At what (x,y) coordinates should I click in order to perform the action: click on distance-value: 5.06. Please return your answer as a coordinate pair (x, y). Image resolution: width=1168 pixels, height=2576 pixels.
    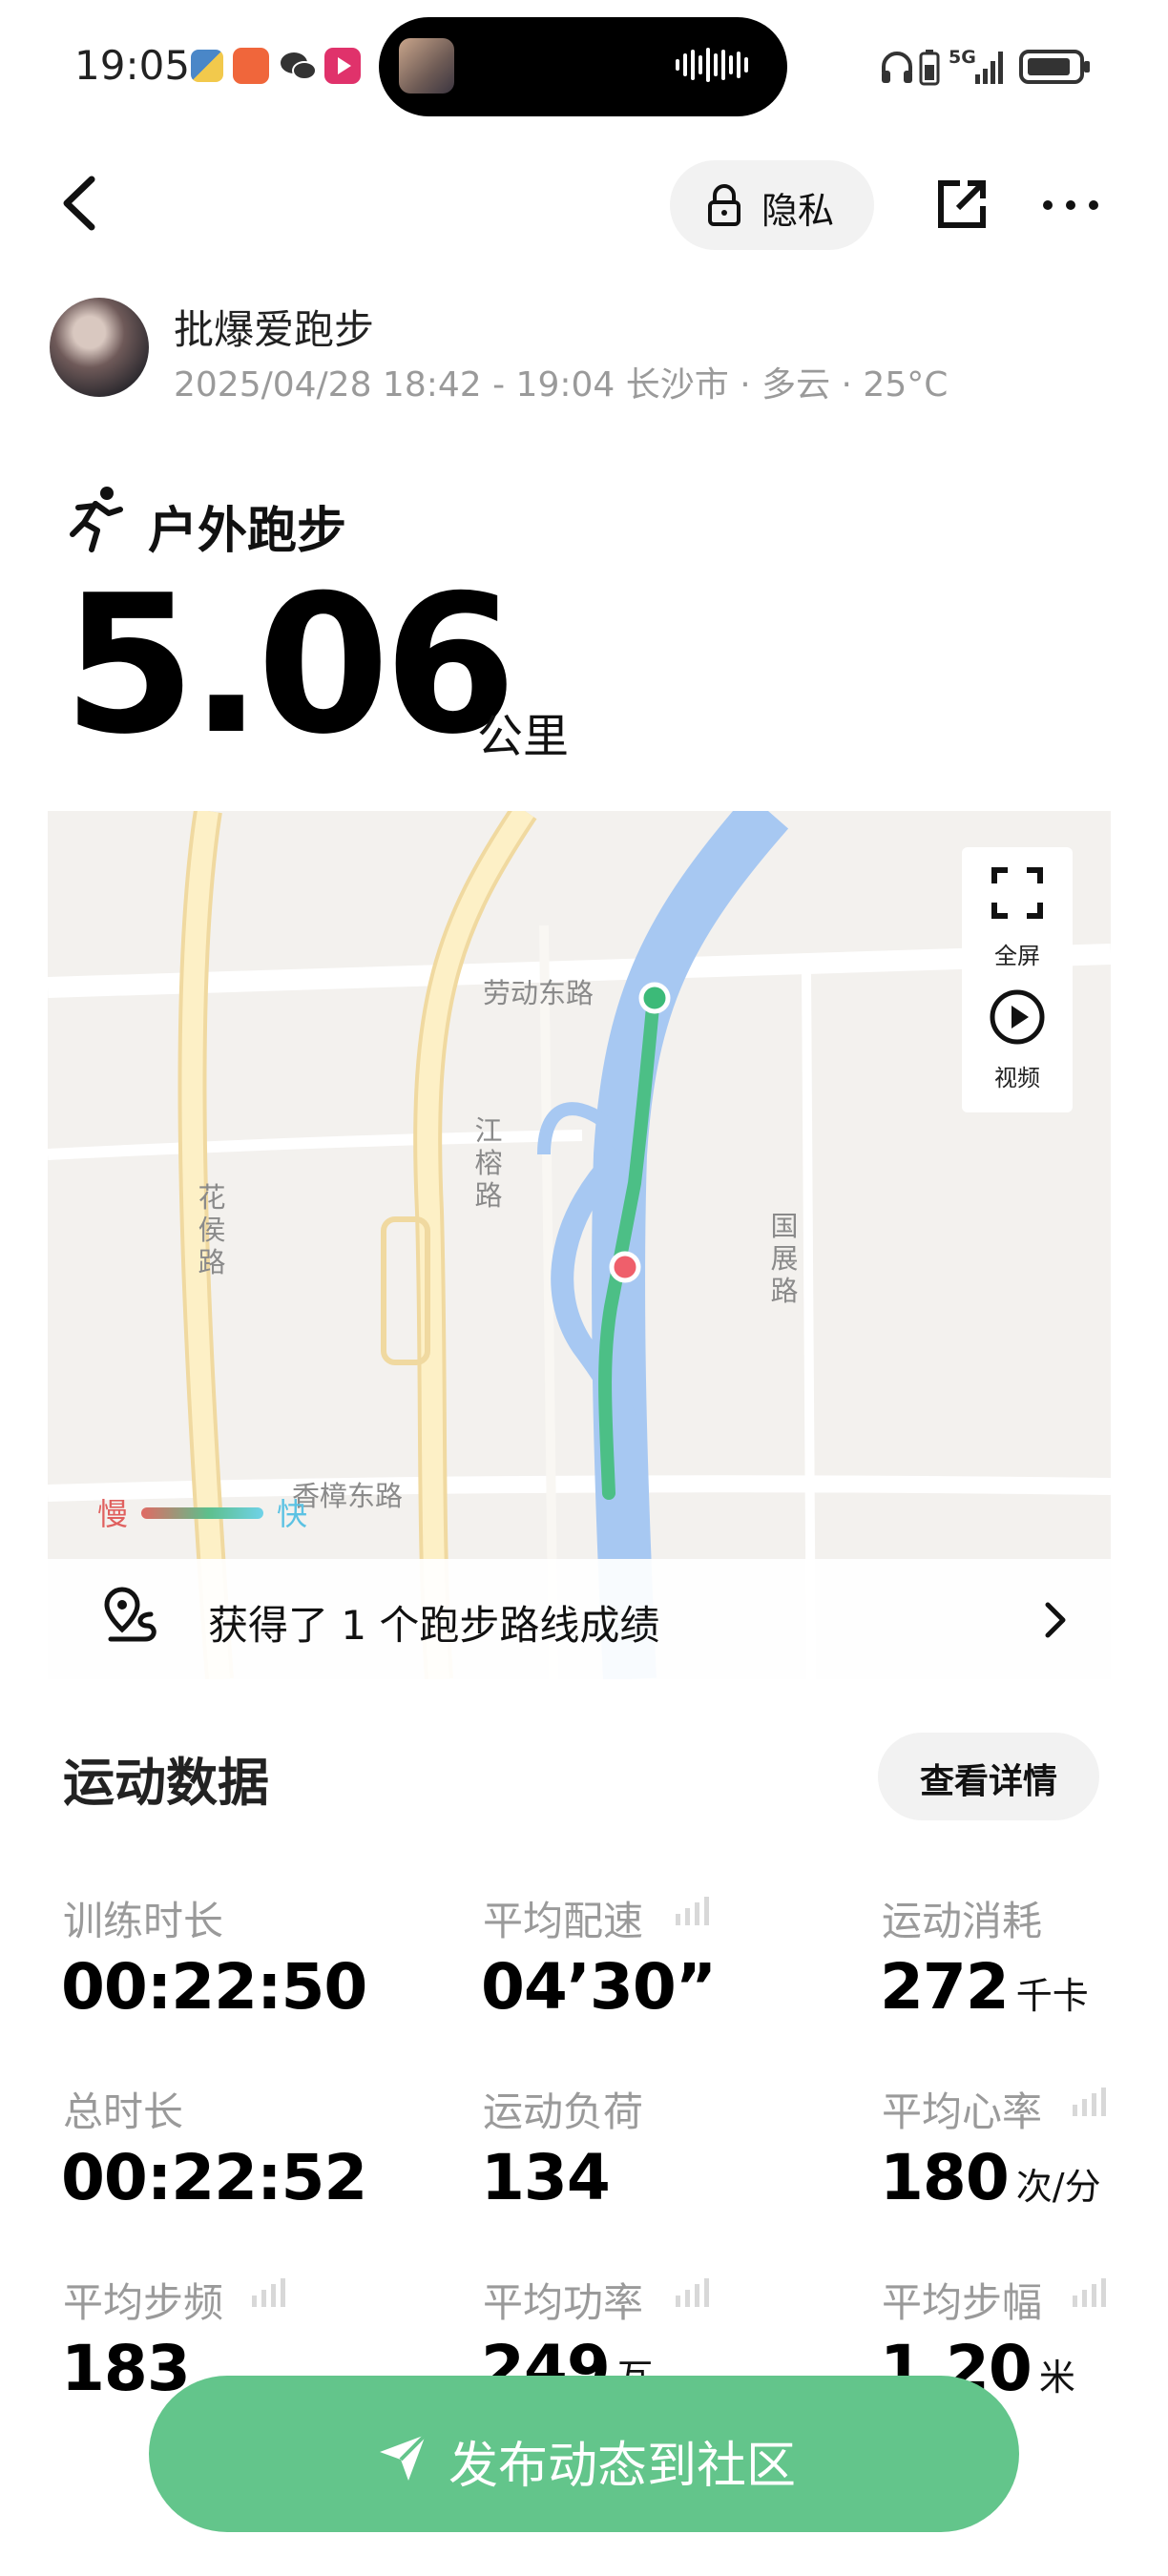
    Looking at the image, I should click on (289, 665).